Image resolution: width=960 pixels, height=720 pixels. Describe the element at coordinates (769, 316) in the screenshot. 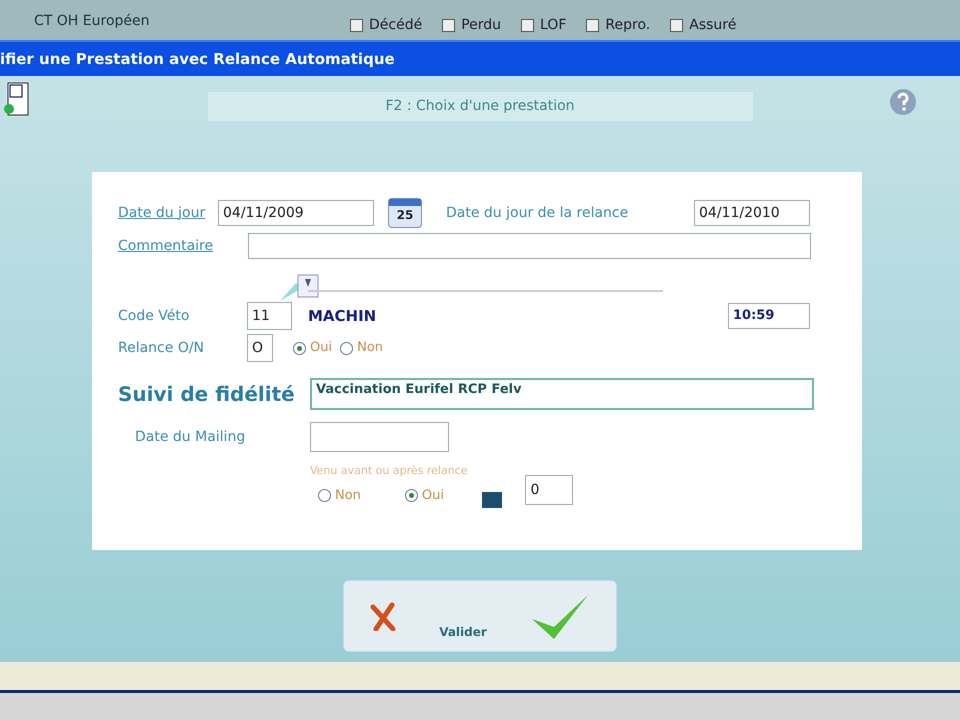

I see `time-field: 10:59` at that location.